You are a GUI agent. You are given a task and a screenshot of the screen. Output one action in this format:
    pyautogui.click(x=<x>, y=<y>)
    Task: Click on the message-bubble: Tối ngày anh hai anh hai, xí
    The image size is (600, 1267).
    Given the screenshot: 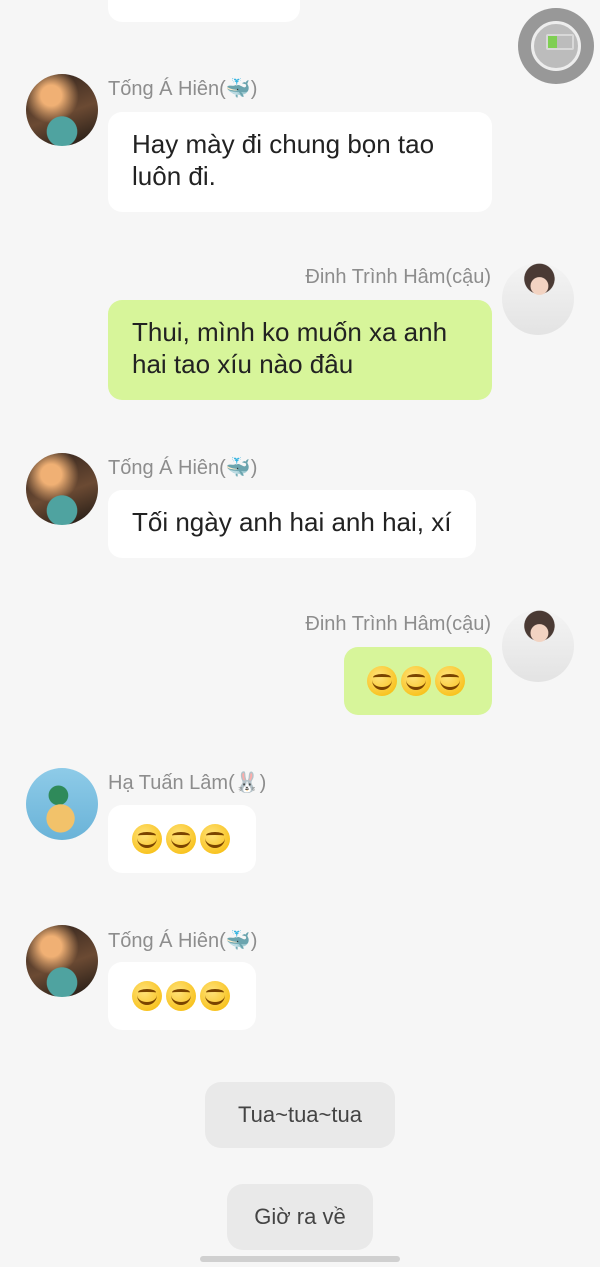 What is the action you would take?
    pyautogui.click(x=292, y=524)
    